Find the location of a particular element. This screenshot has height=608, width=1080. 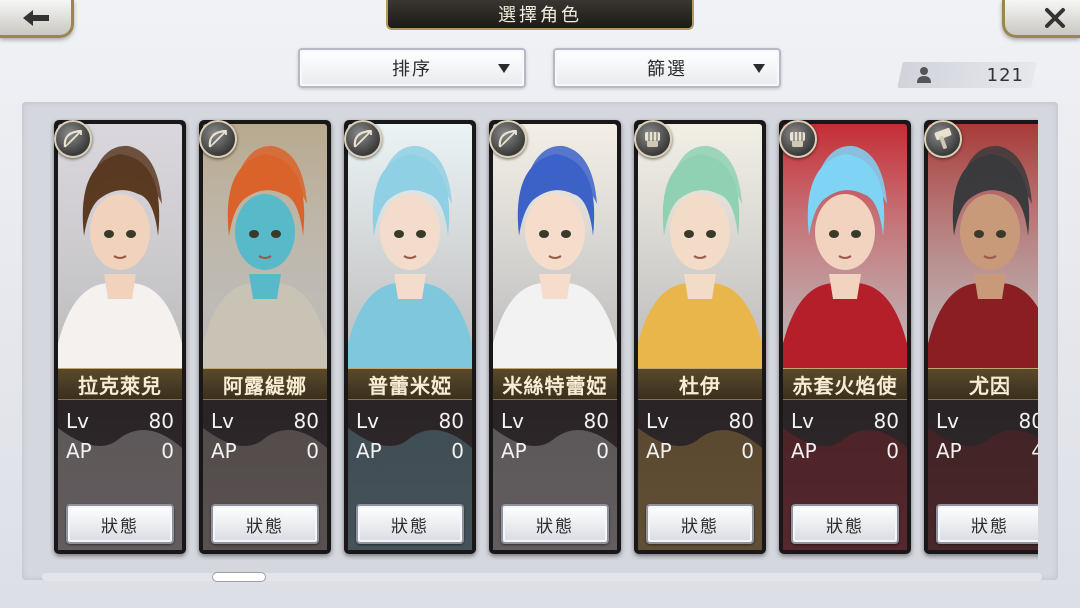

character-info: 杜伊 Lv 80 AP 0 狀態 is located at coordinates (700, 459).